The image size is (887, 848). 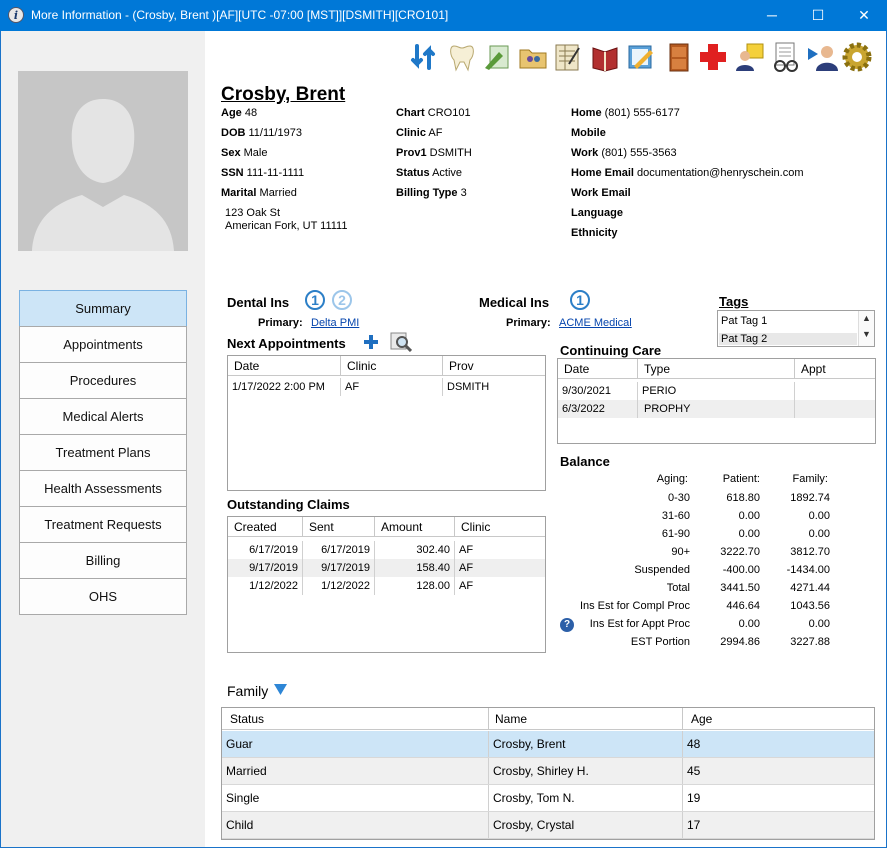 What do you see at coordinates (713, 57) in the screenshot?
I see `medical-cross-icon` at bounding box center [713, 57].